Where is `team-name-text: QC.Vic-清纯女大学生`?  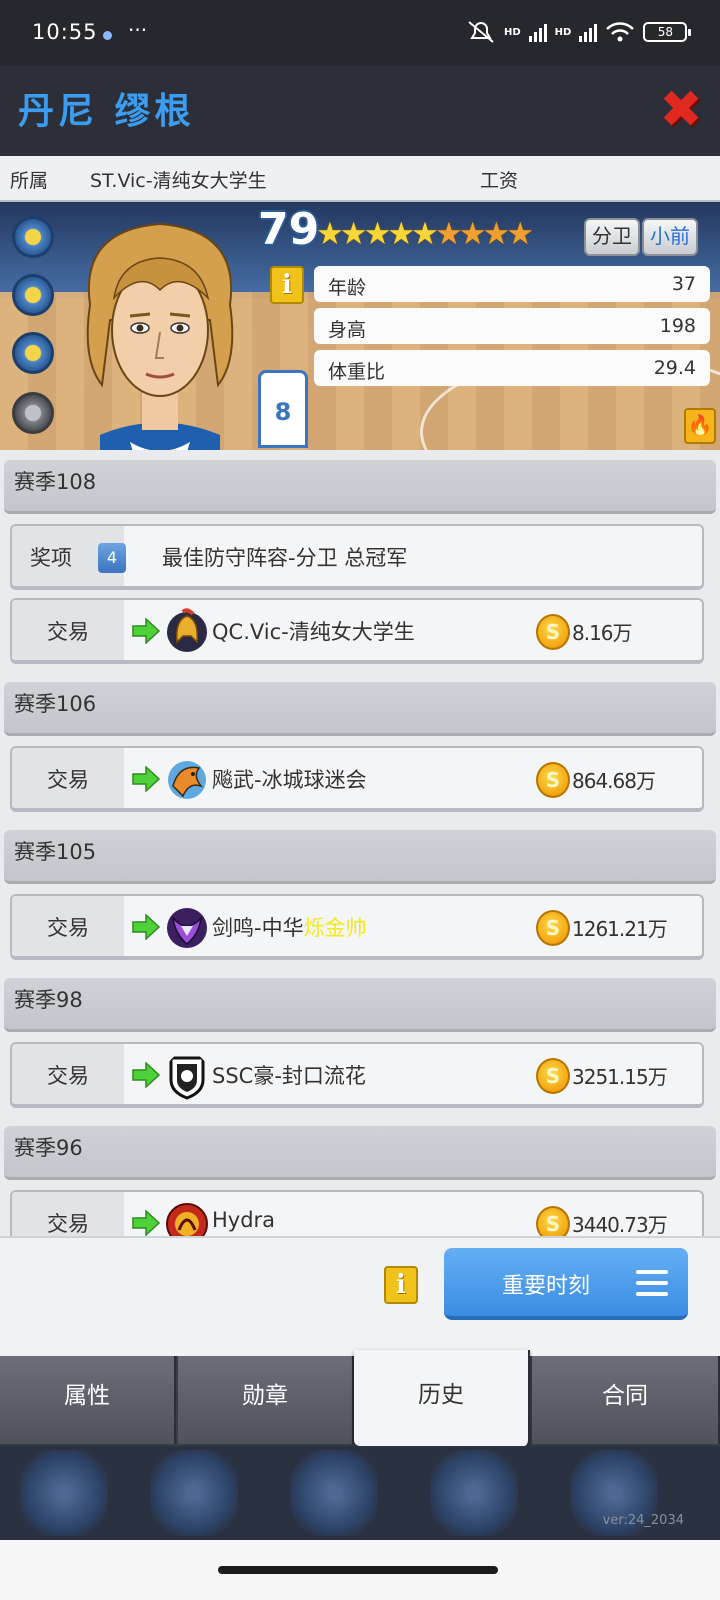 team-name-text: QC.Vic-清纯女大学生 is located at coordinates (313, 632).